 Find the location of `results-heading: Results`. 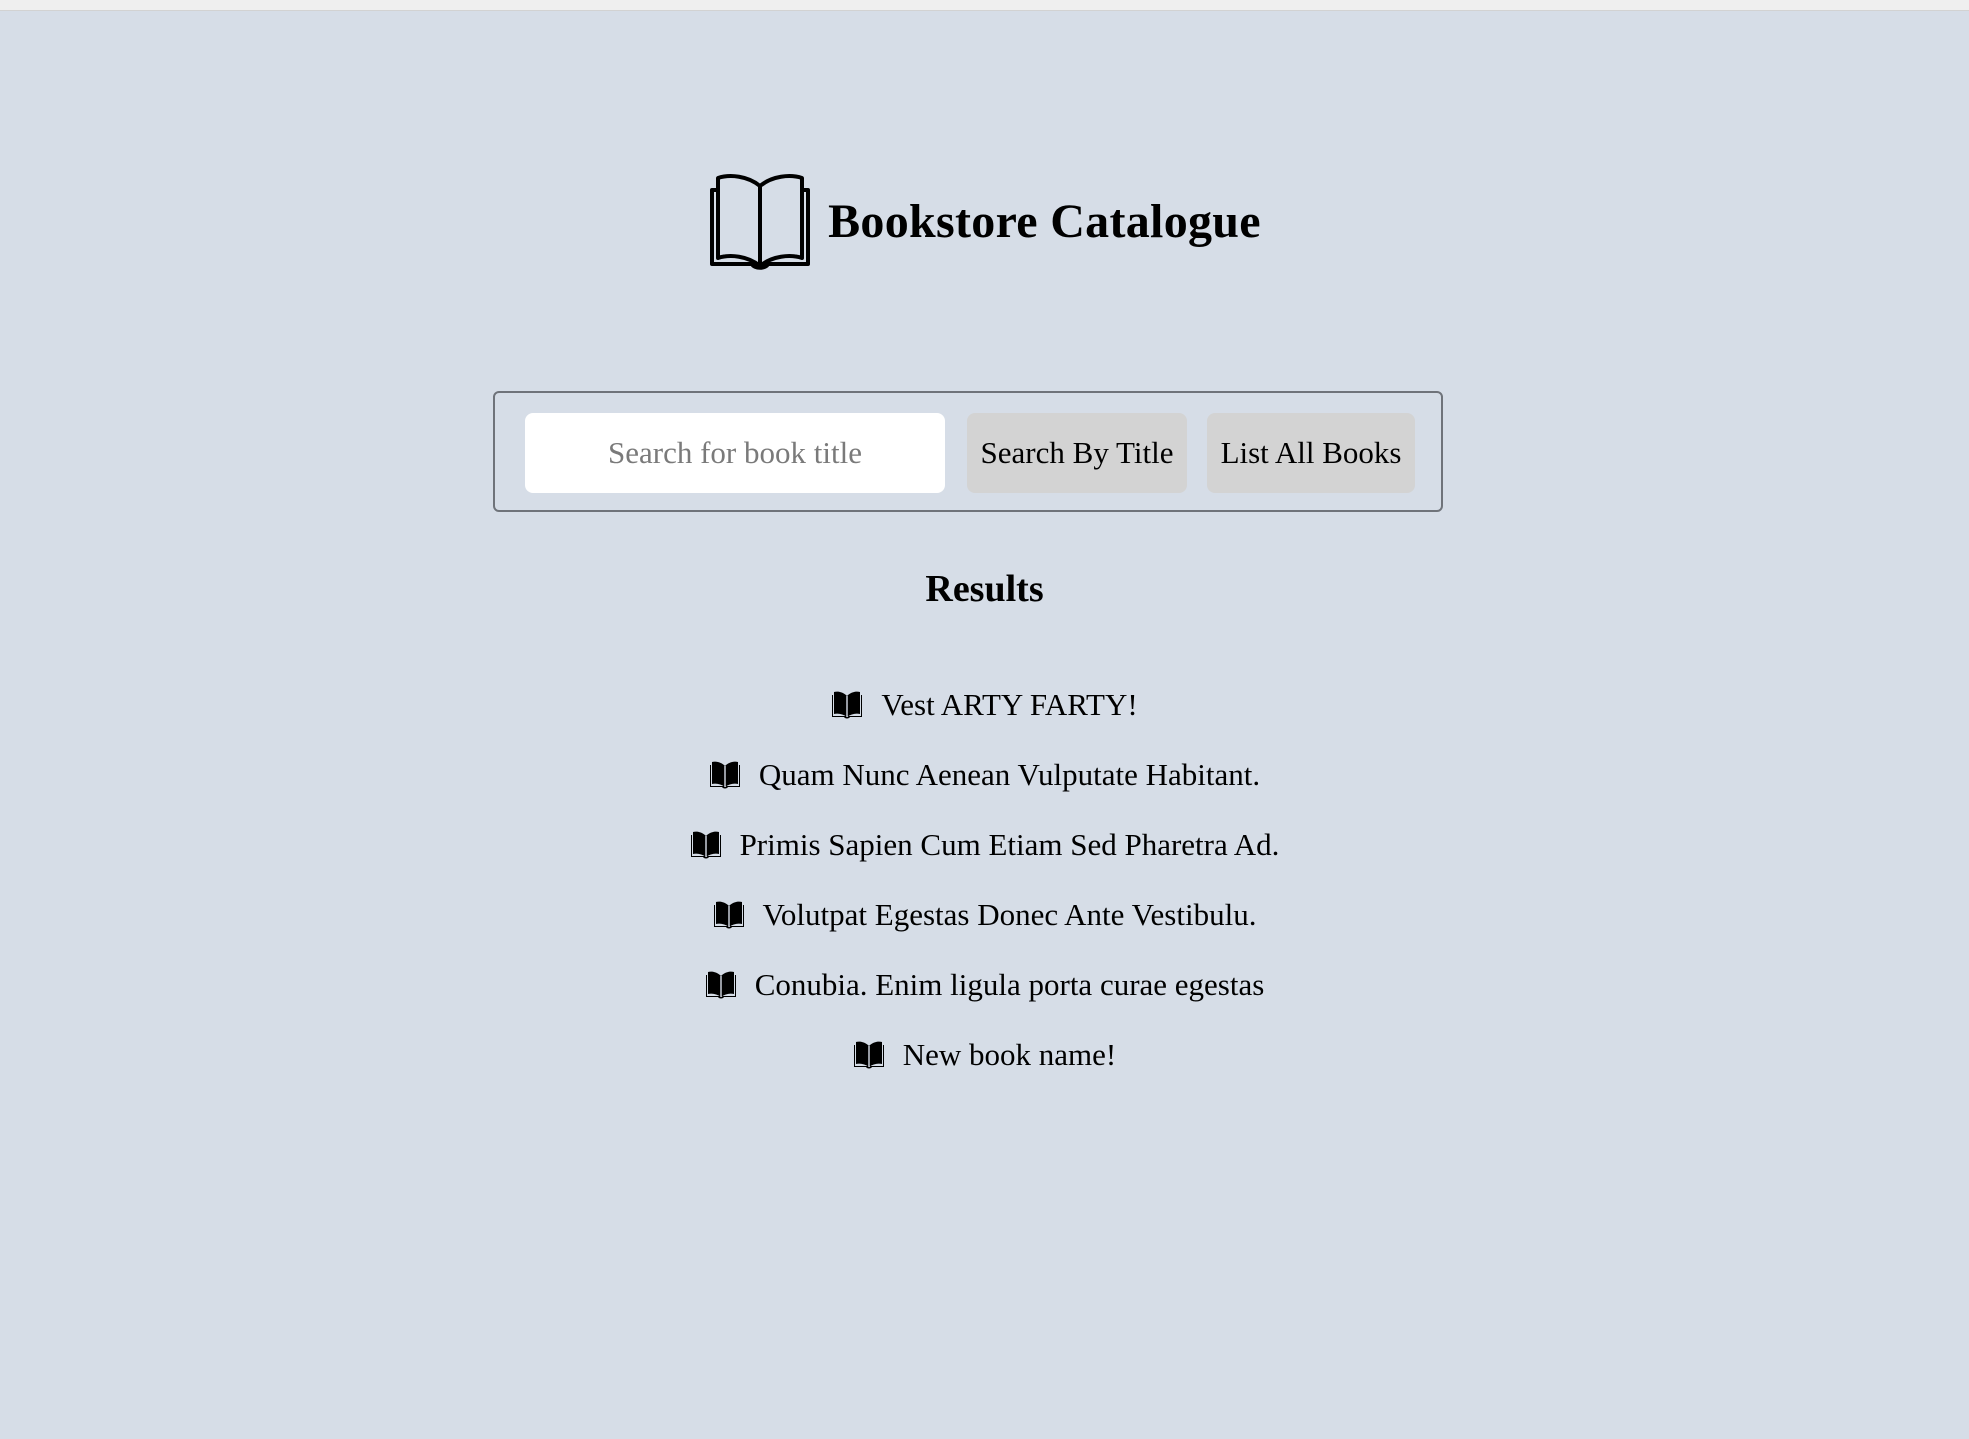

results-heading: Results is located at coordinates (984, 589).